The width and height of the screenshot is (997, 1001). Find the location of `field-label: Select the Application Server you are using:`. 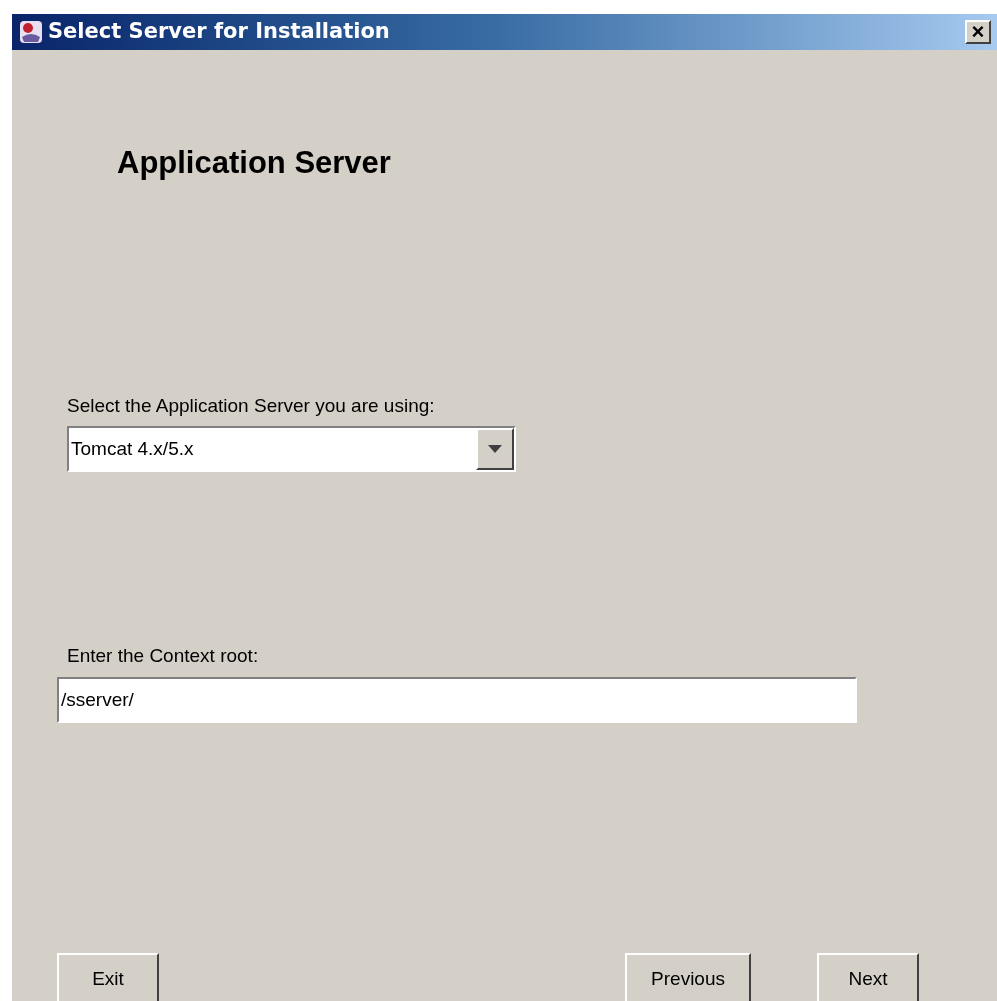

field-label: Select the Application Server you are using: is located at coordinates (251, 405).